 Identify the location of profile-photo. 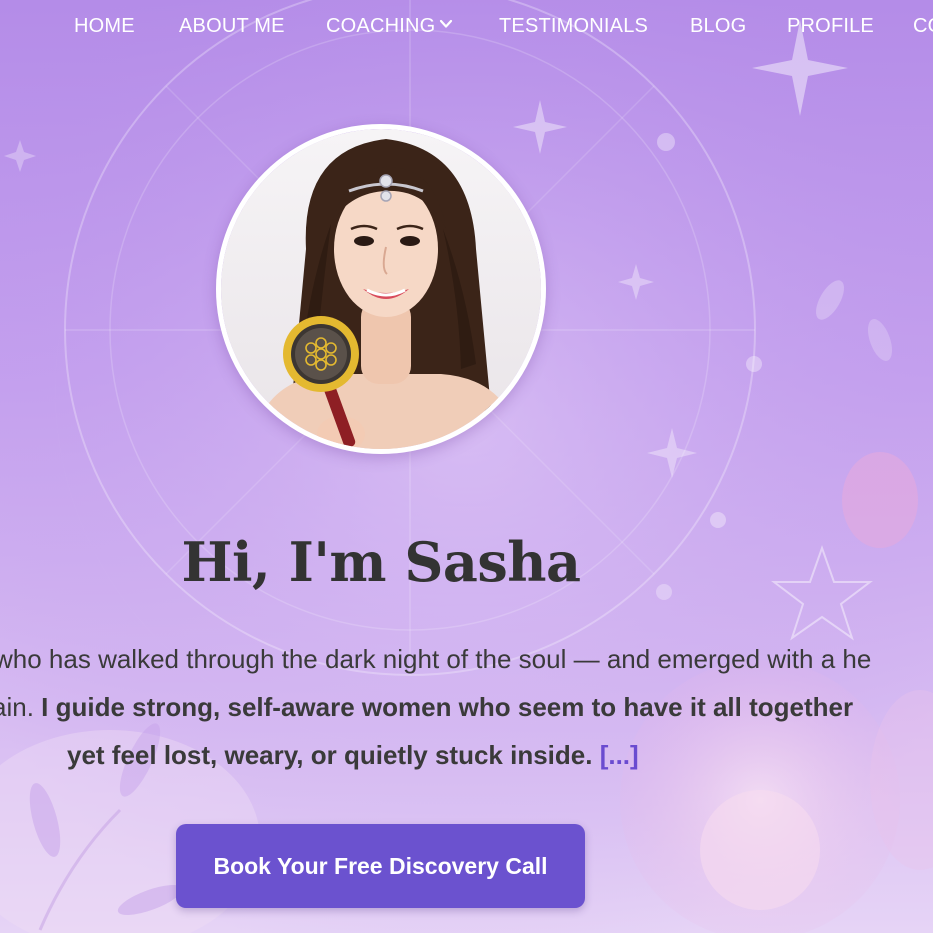
(381, 289).